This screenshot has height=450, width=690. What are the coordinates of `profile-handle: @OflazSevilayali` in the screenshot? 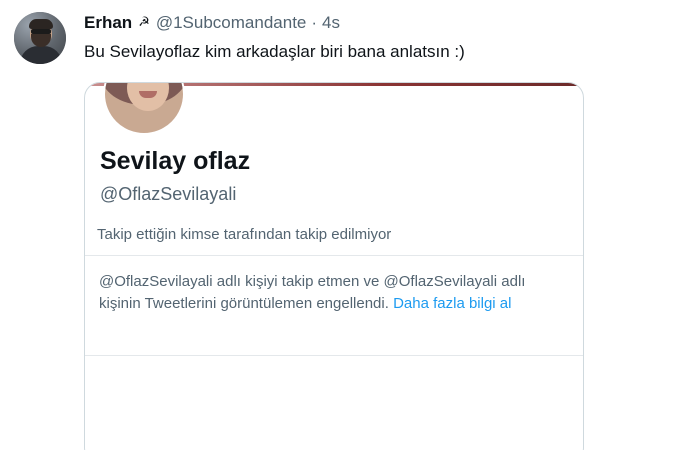 It's located at (168, 194).